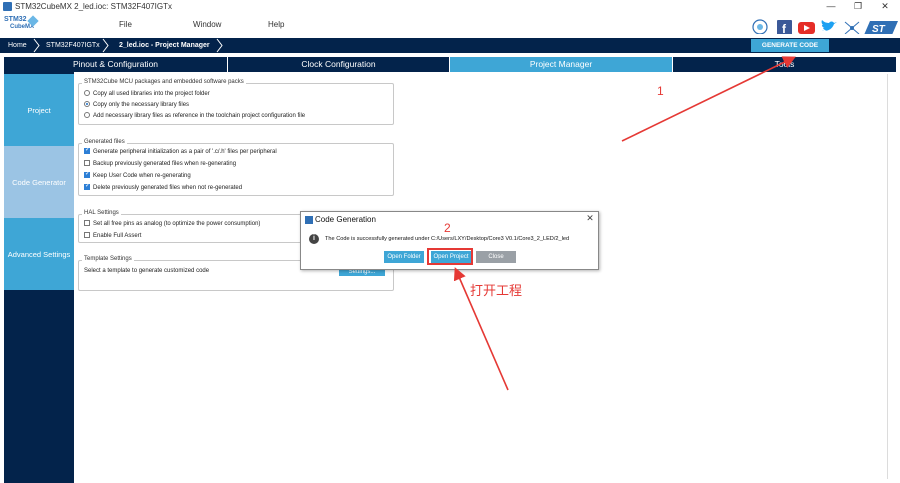  What do you see at coordinates (561, 64) in the screenshot?
I see `tab-project-manager: Project Manager` at bounding box center [561, 64].